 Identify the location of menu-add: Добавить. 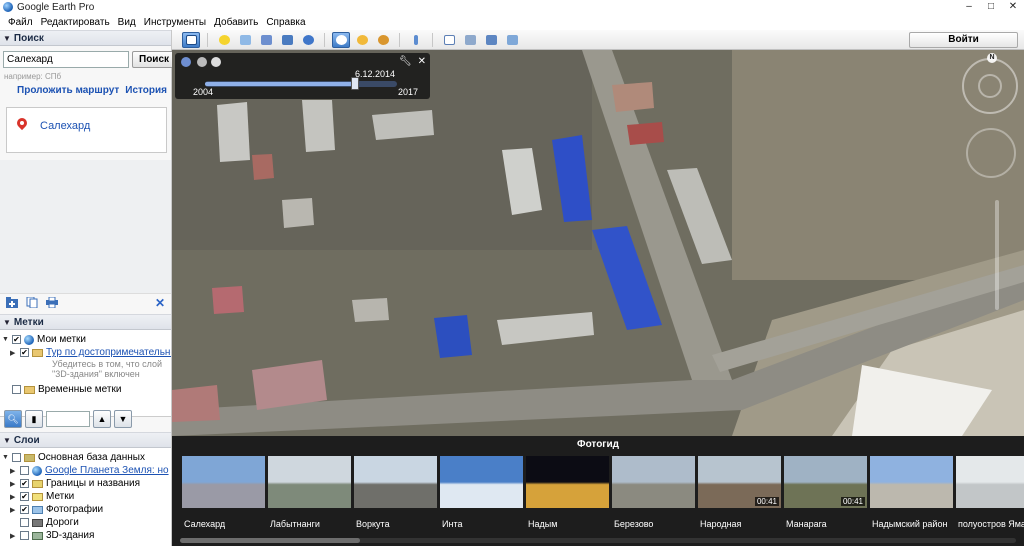
(236, 22).